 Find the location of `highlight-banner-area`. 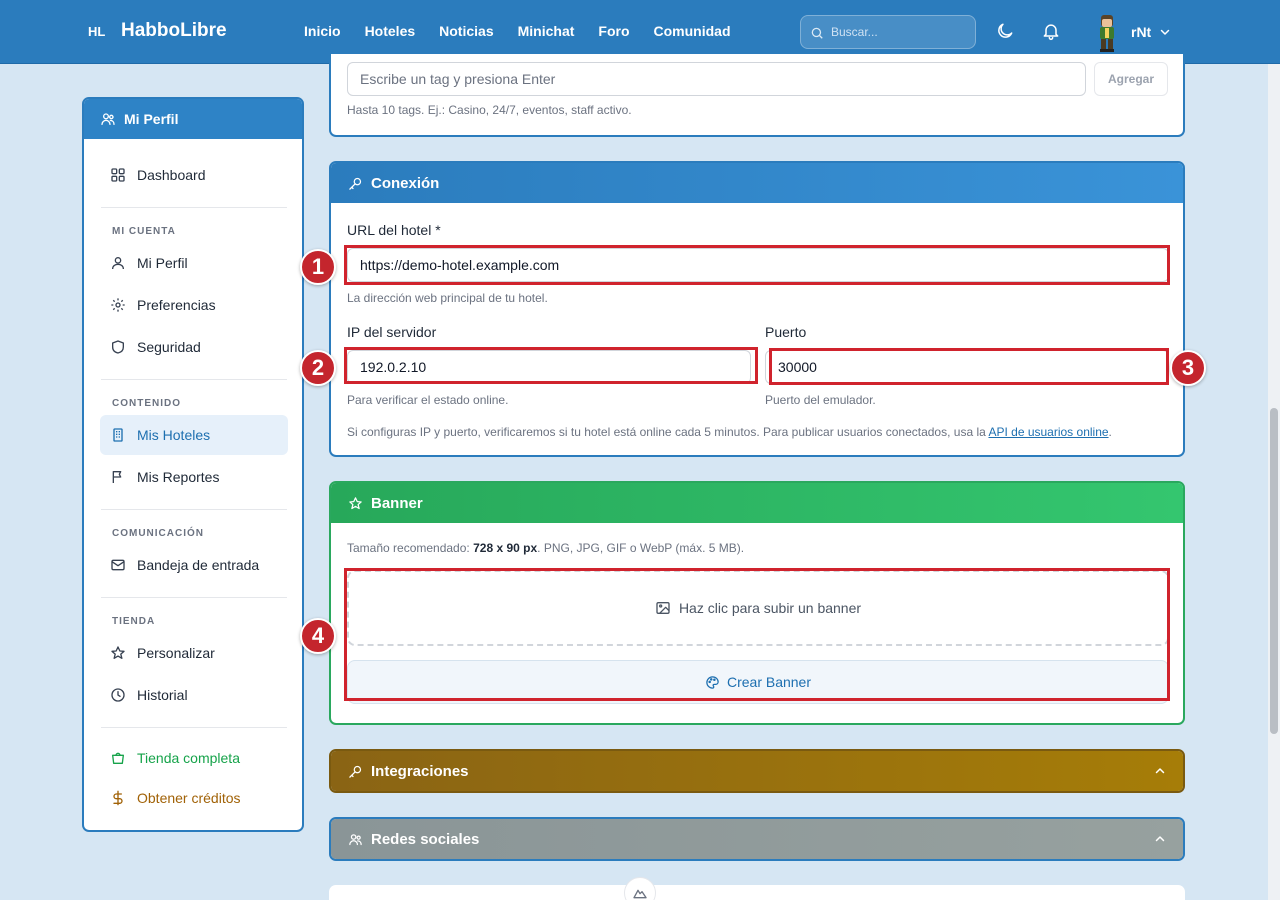

highlight-banner-area is located at coordinates (757, 634).